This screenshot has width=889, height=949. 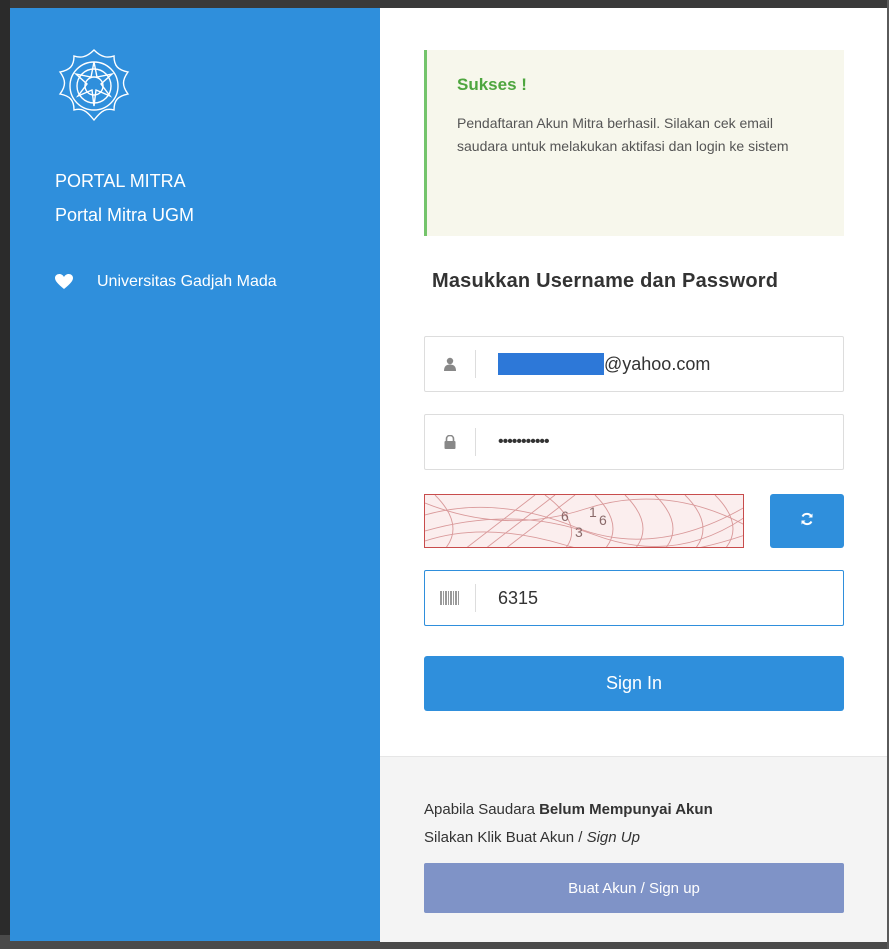 What do you see at coordinates (579, 532) in the screenshot?
I see `captcha-char: 3` at bounding box center [579, 532].